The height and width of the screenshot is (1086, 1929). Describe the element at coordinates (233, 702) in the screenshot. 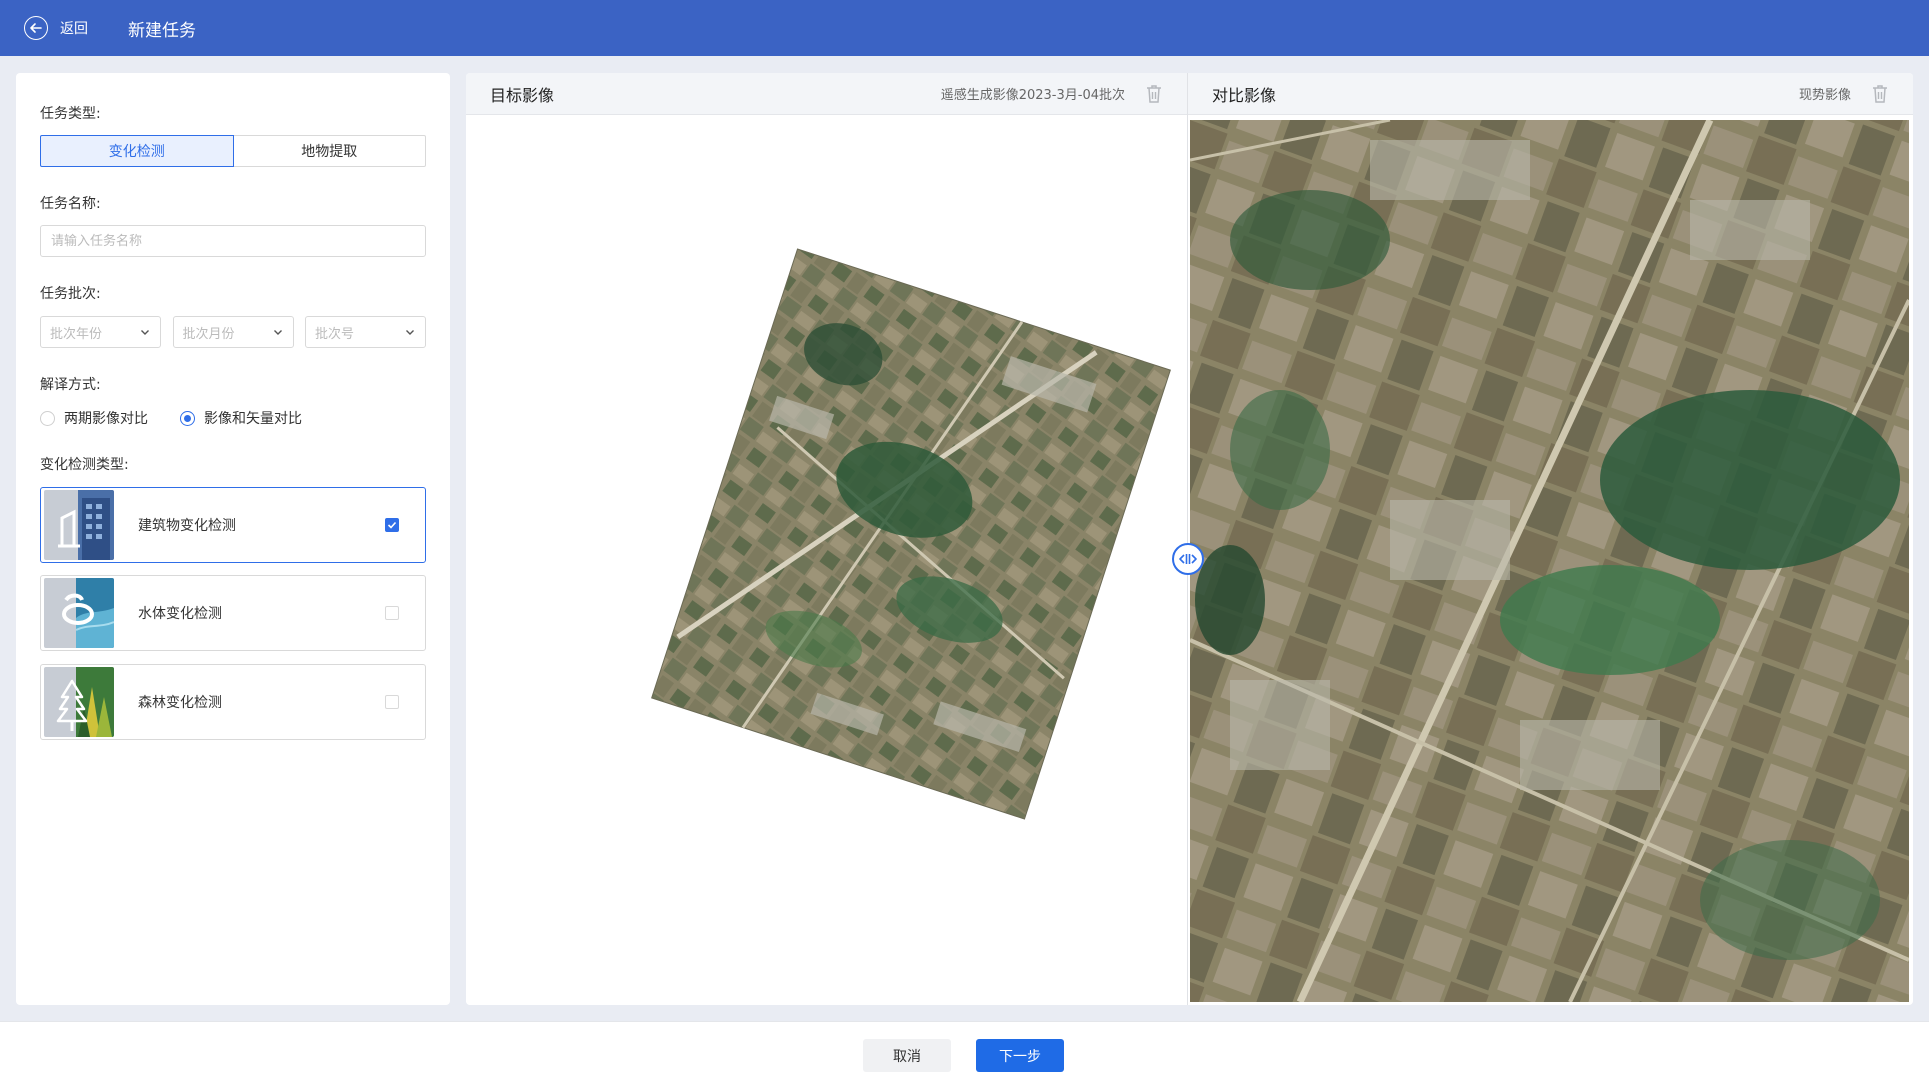

I see `detection-card-forest: 森林变化检测` at that location.